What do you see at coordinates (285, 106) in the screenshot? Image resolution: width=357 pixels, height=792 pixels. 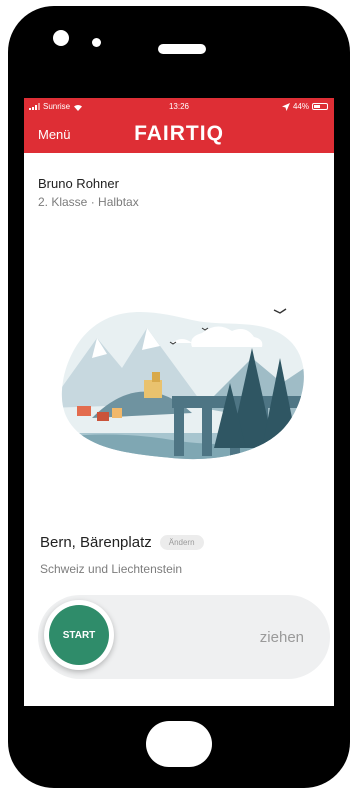 I see `location-arrow-icon` at bounding box center [285, 106].